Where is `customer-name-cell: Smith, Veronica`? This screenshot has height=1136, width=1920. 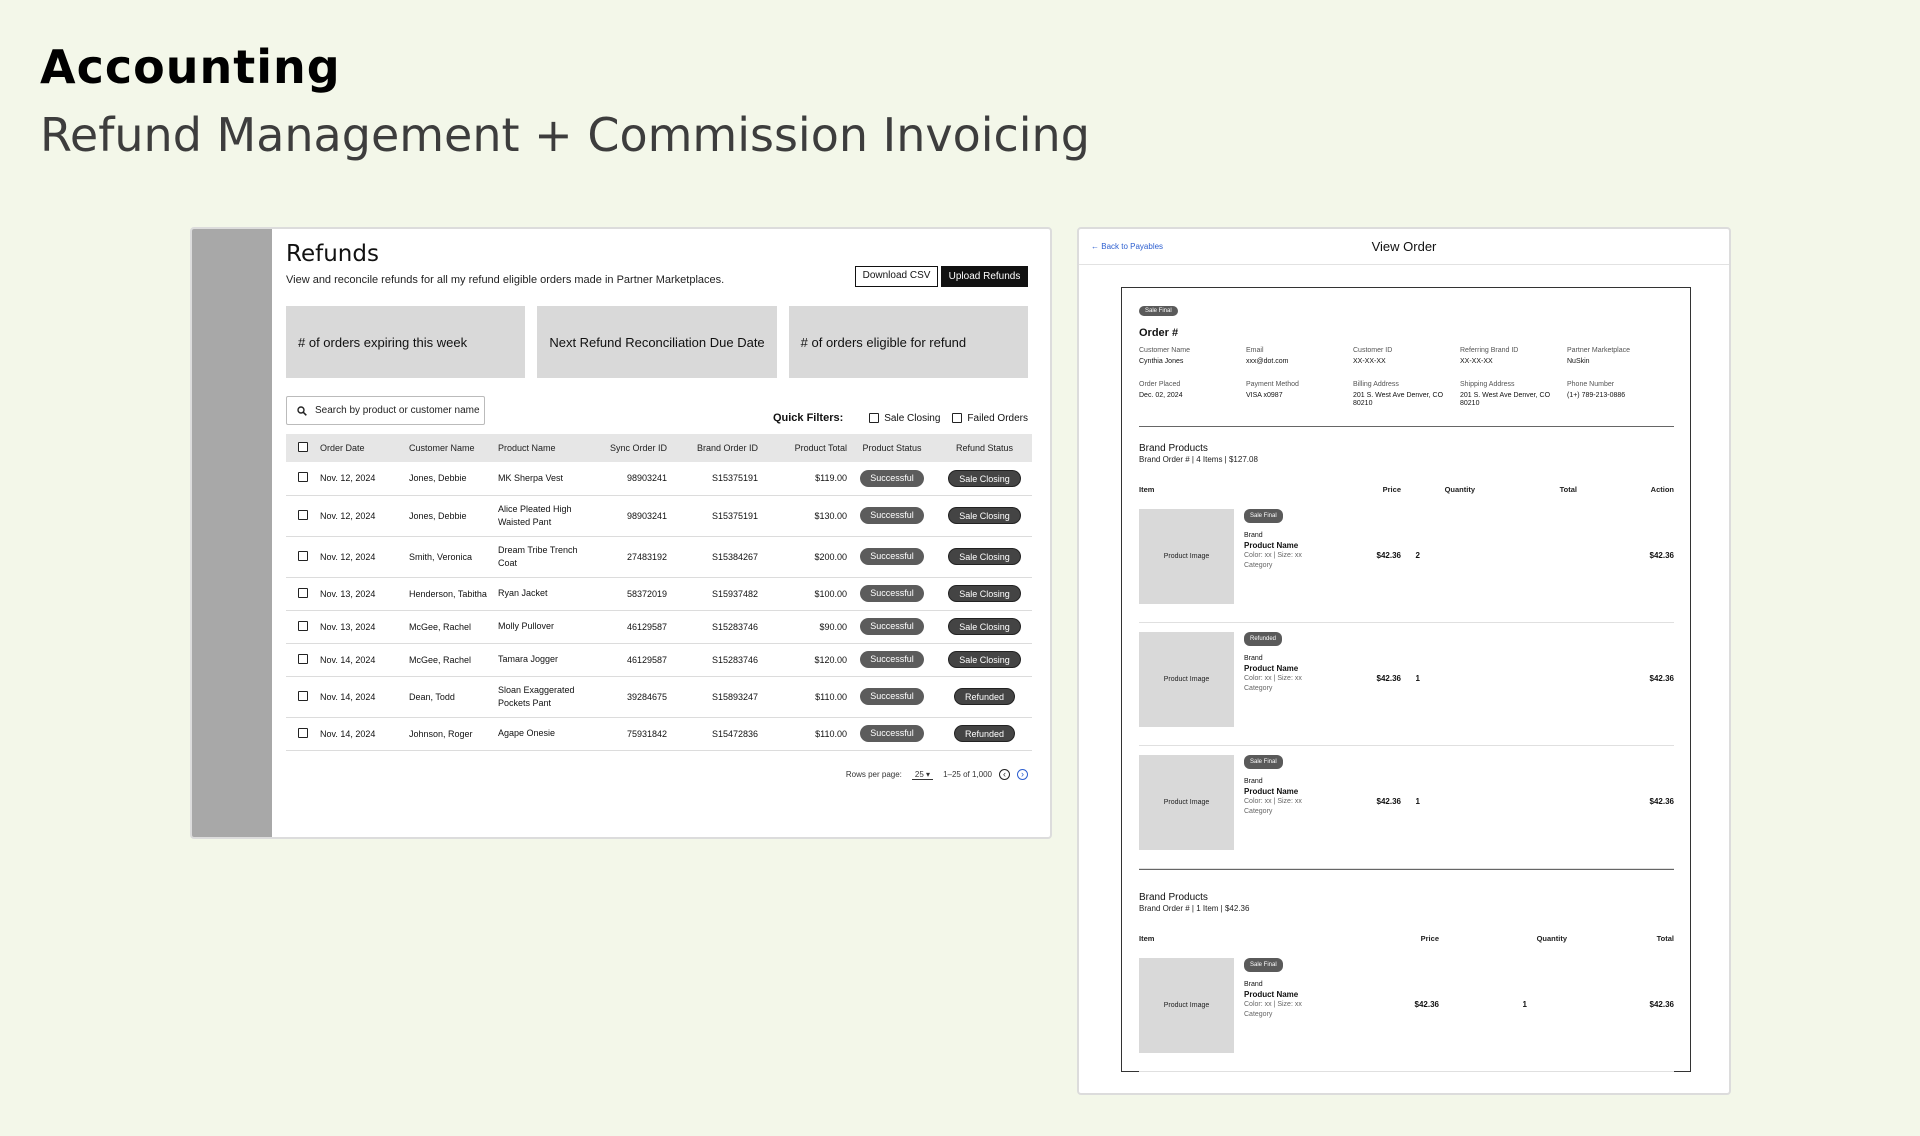
customer-name-cell: Smith, Veronica is located at coordinates (453, 557).